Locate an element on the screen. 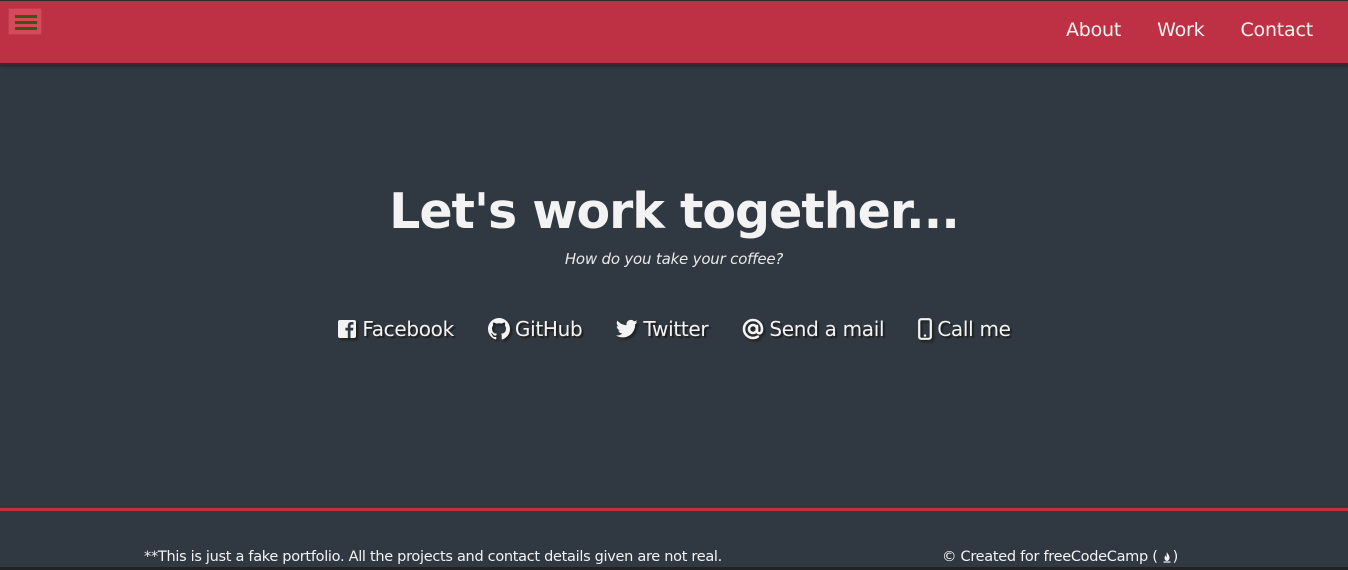  hero-subtitle: How do you take your coffee? is located at coordinates (674, 259).